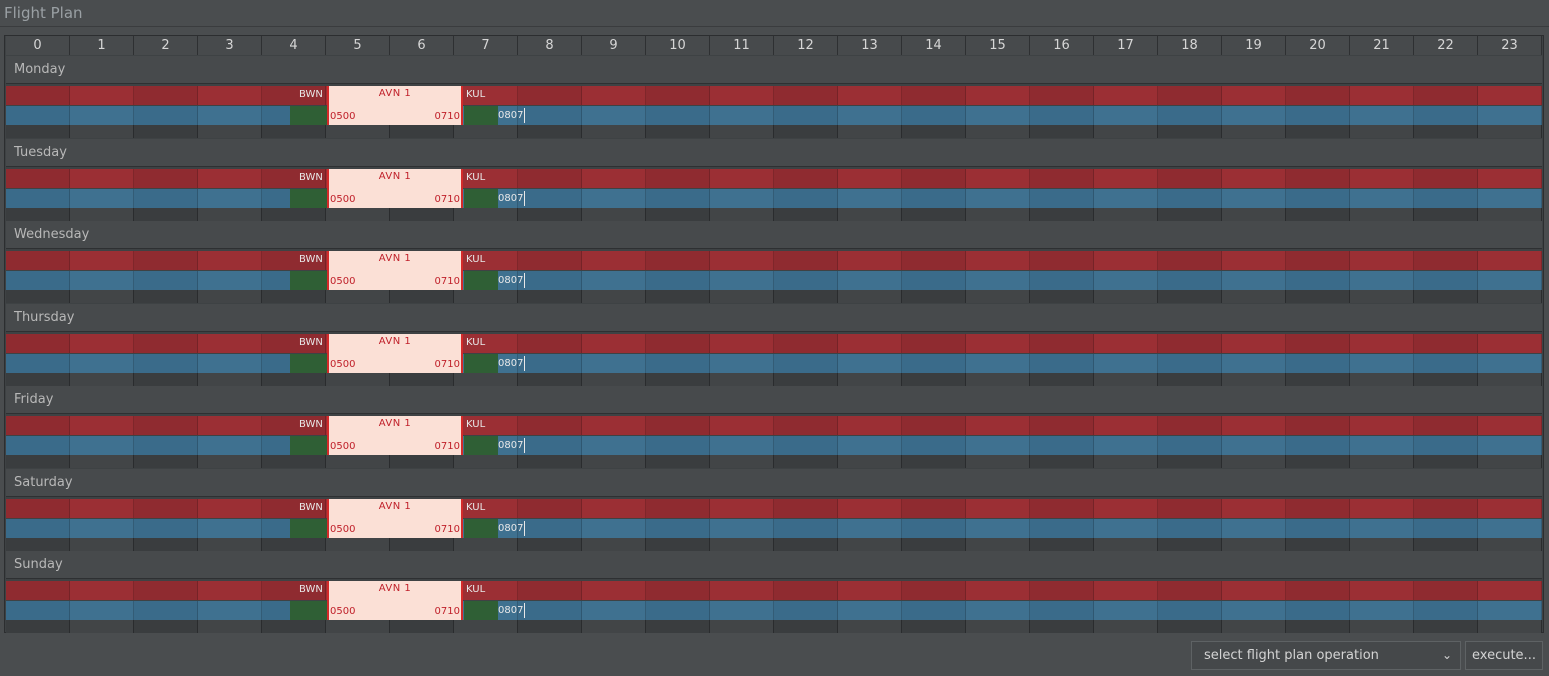  Describe the element at coordinates (678, 45) in the screenshot. I see `hour-label: 10` at that location.